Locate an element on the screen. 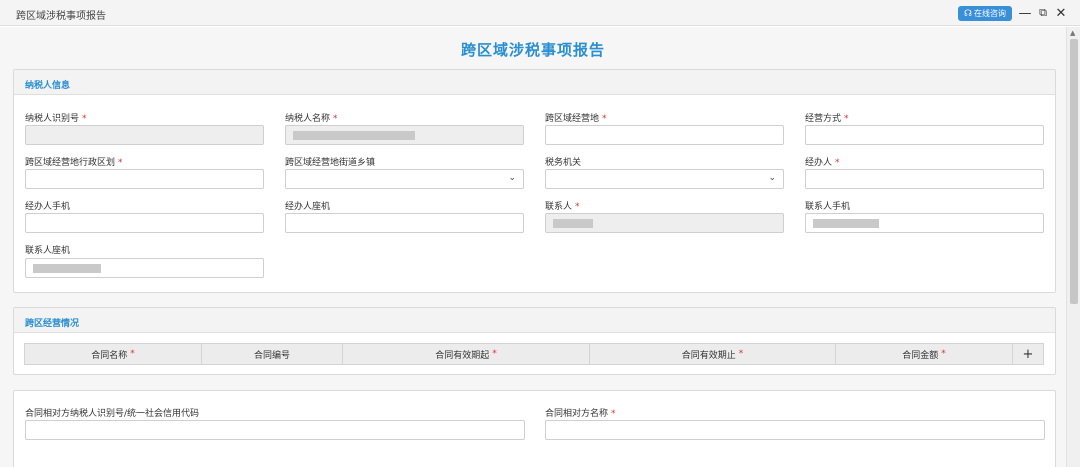  column-contract-number: 合同编号 is located at coordinates (272, 354).